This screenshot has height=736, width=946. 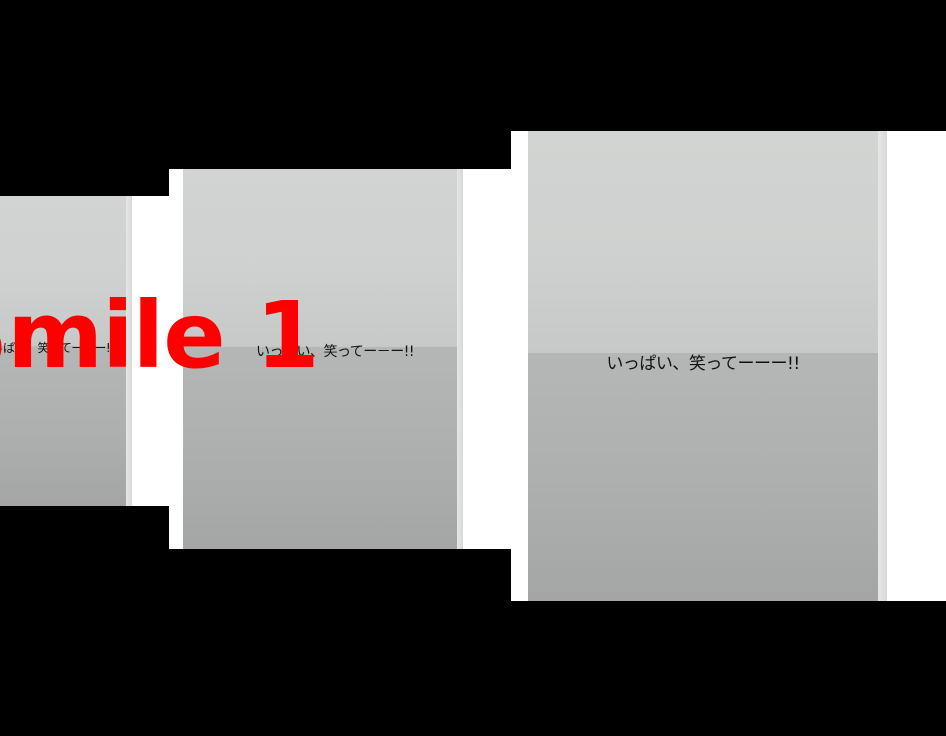 What do you see at coordinates (160, 335) in the screenshot?
I see `overlay-title: Smile 1` at bounding box center [160, 335].